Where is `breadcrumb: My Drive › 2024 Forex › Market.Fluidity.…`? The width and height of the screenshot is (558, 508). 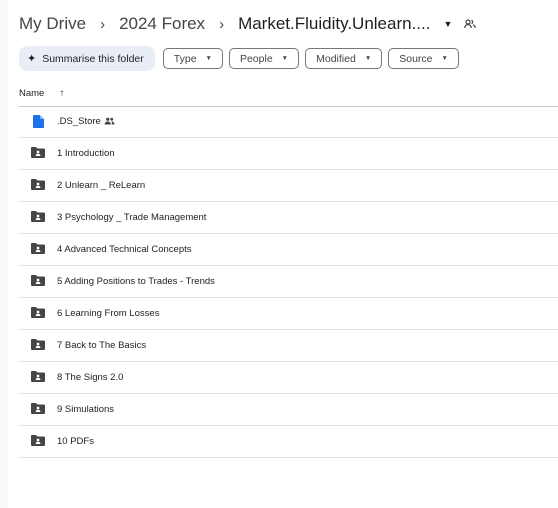 breadcrumb: My Drive › 2024 Forex › Market.Fluidity.… is located at coordinates (248, 24).